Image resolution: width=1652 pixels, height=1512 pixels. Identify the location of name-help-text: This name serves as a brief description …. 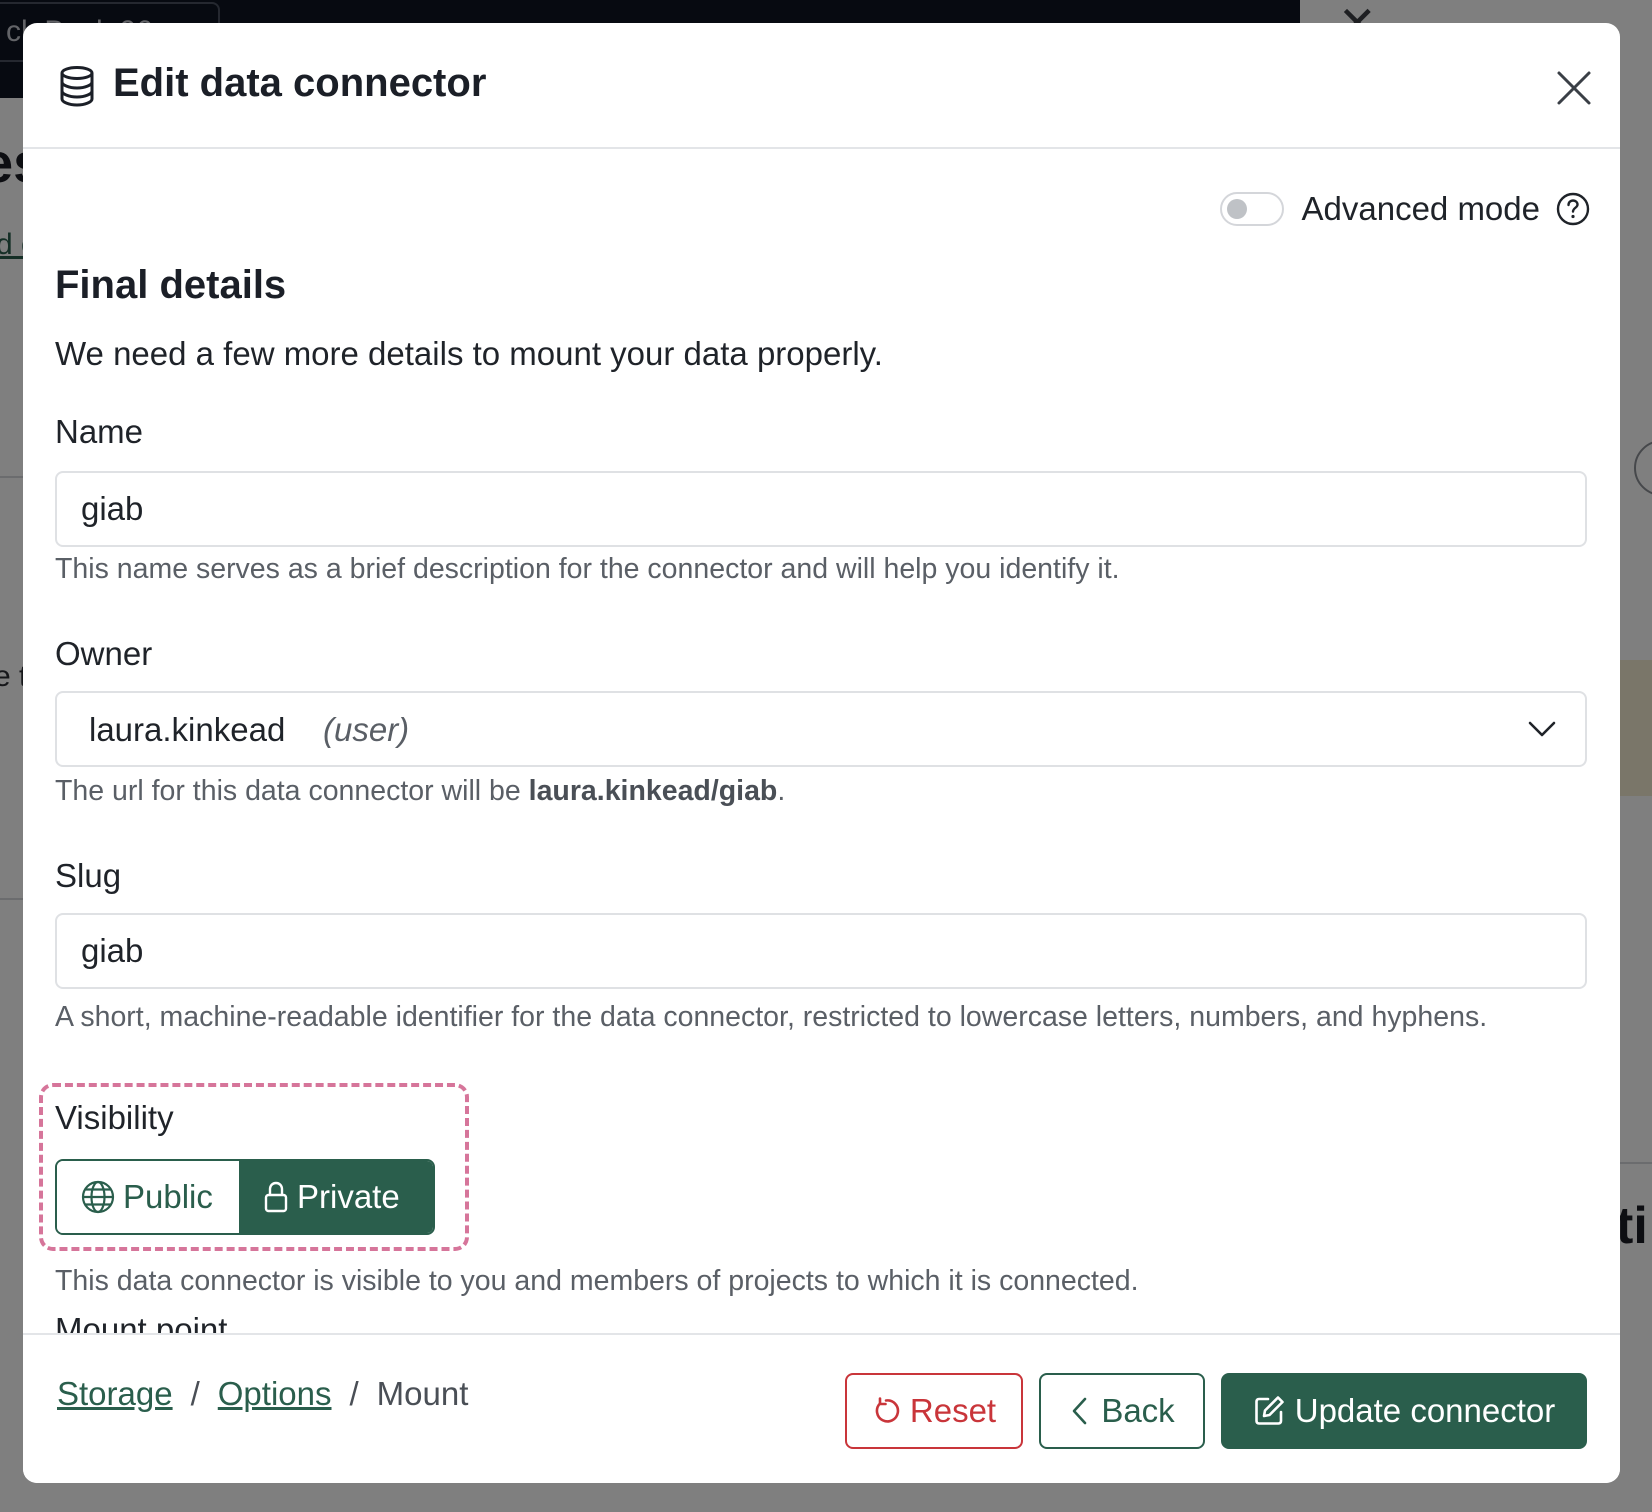
(587, 569).